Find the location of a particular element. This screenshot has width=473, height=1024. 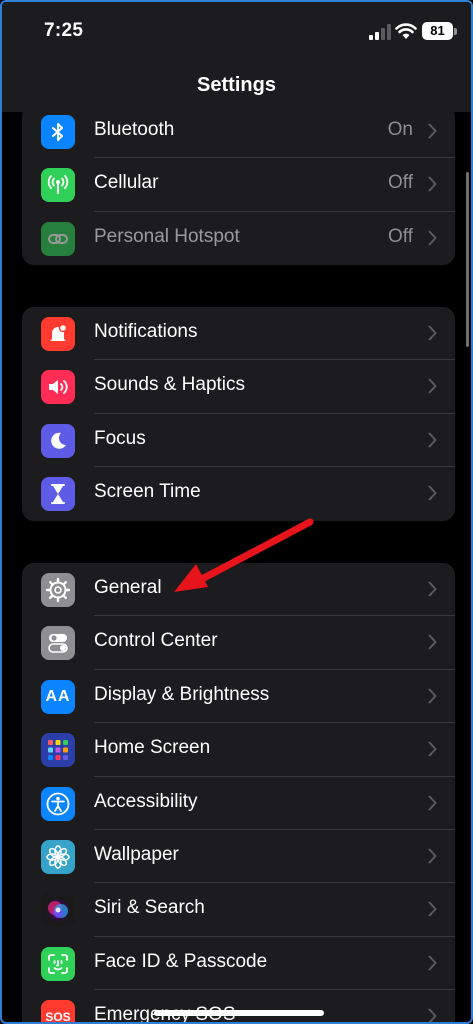

gear-icon is located at coordinates (58, 590).